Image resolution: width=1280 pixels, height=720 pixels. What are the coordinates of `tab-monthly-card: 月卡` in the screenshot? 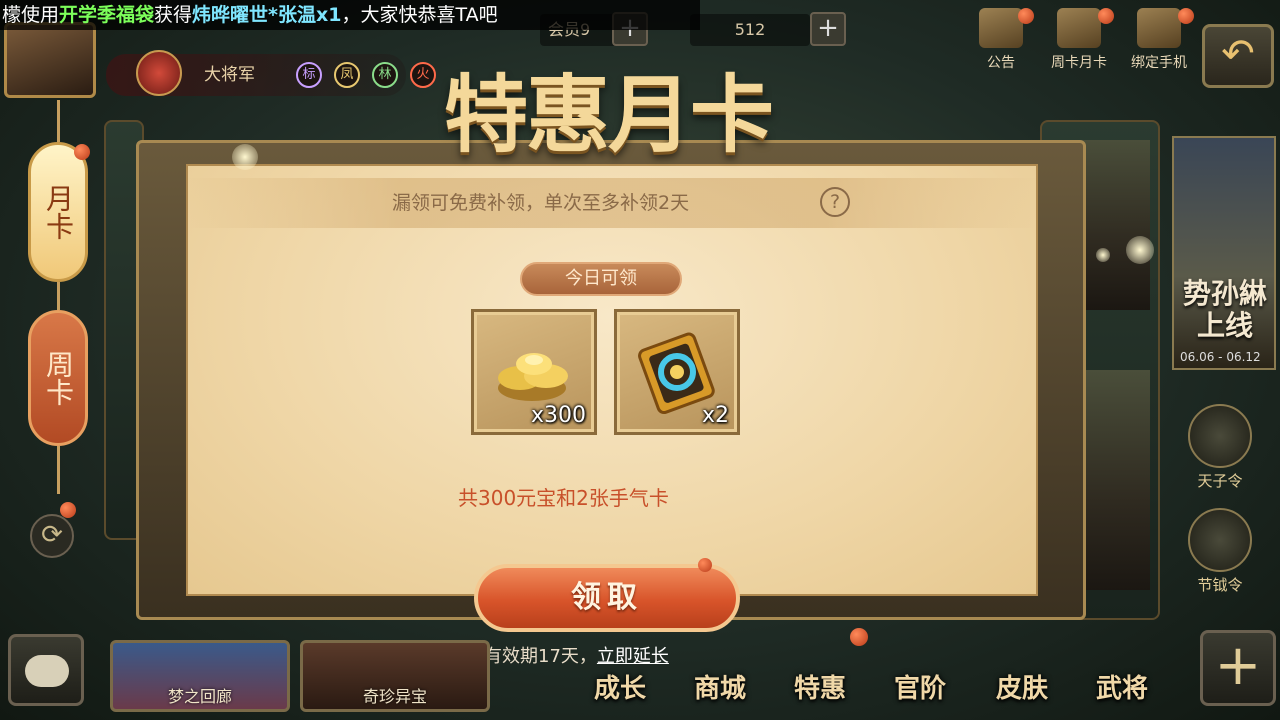 It's located at (58, 212).